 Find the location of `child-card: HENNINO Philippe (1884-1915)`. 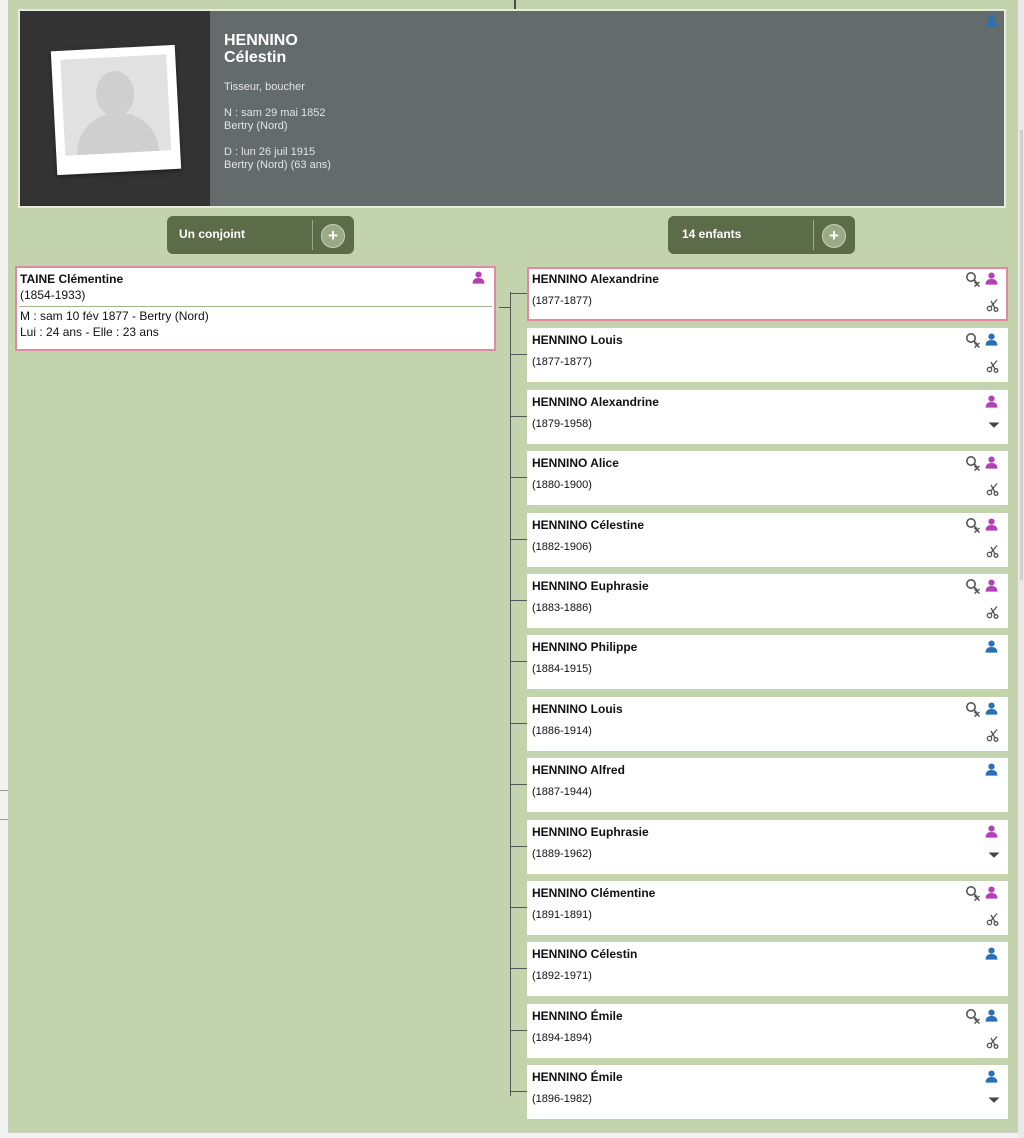

child-card: HENNINO Philippe (1884-1915) is located at coordinates (759, 662).